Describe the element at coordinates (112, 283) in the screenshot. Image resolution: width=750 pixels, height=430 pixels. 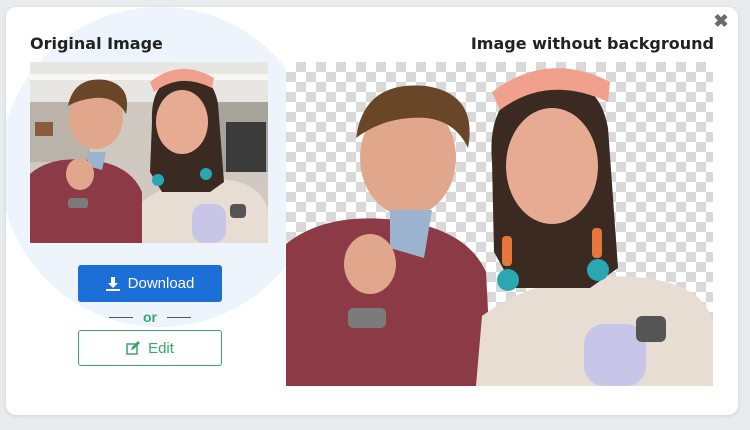
I see `download-icon` at that location.